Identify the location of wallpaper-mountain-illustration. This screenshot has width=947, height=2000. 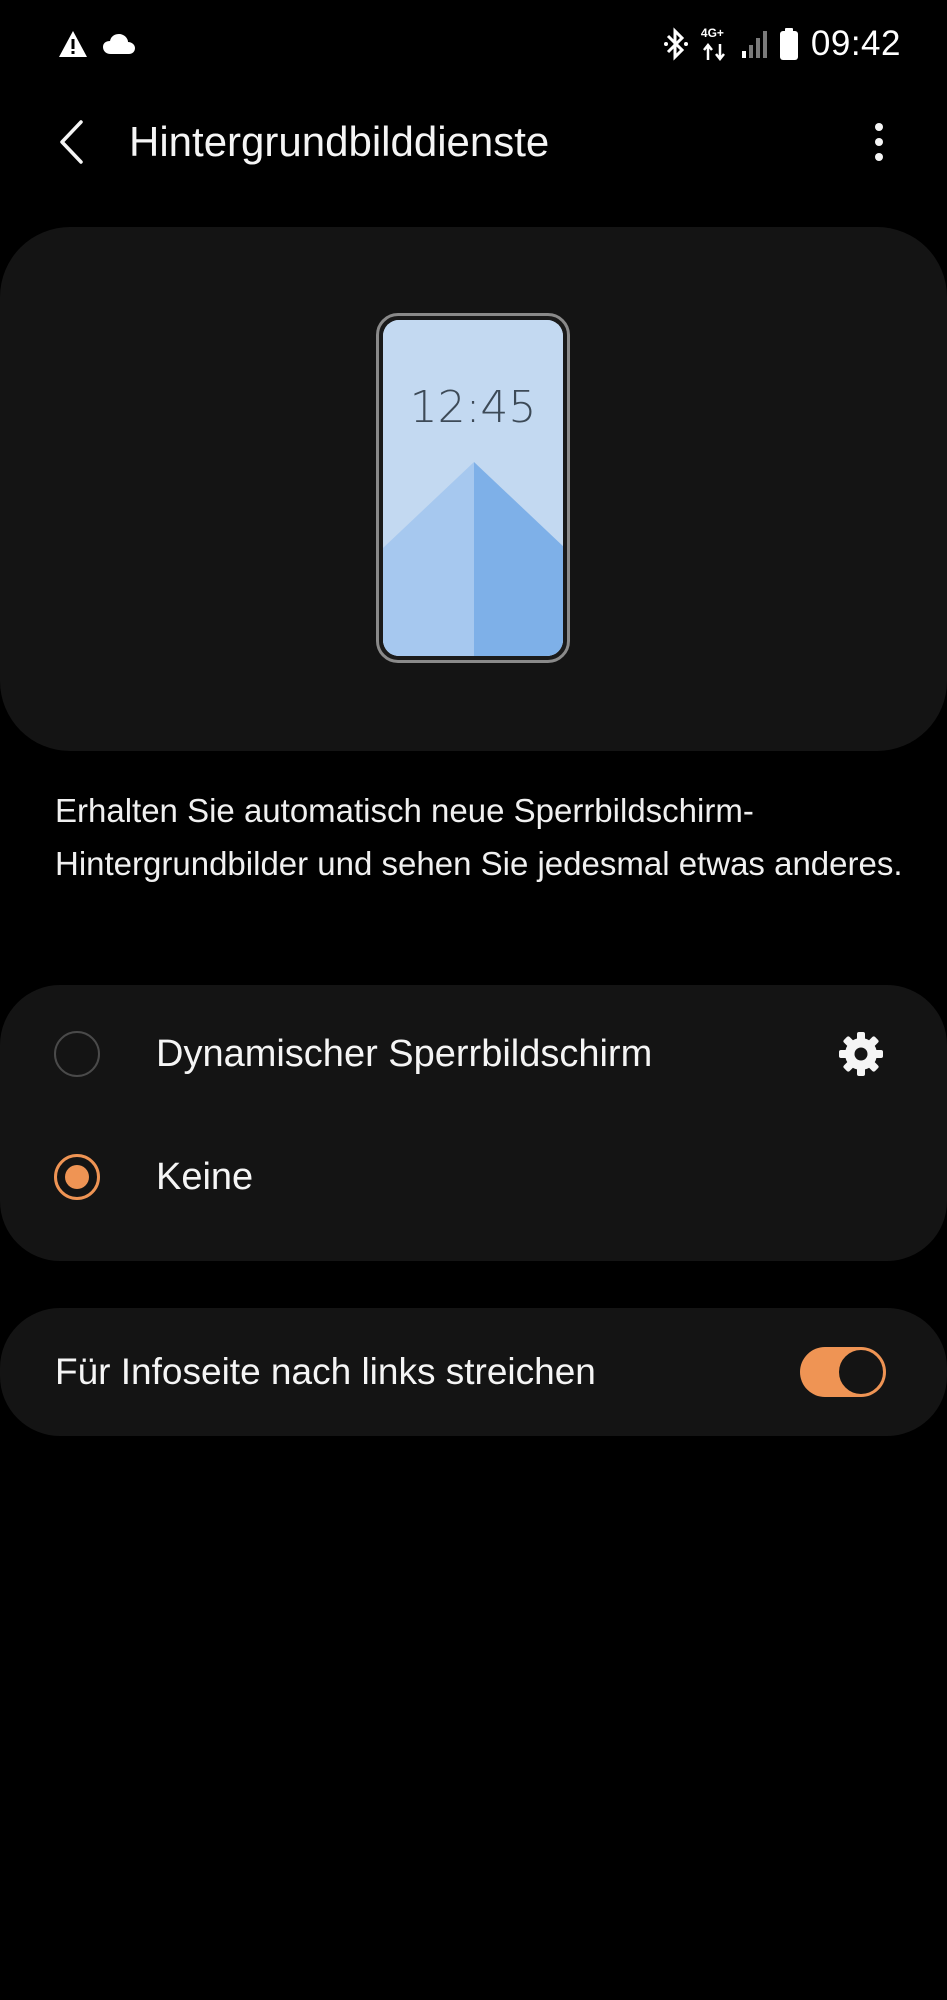
(473, 488).